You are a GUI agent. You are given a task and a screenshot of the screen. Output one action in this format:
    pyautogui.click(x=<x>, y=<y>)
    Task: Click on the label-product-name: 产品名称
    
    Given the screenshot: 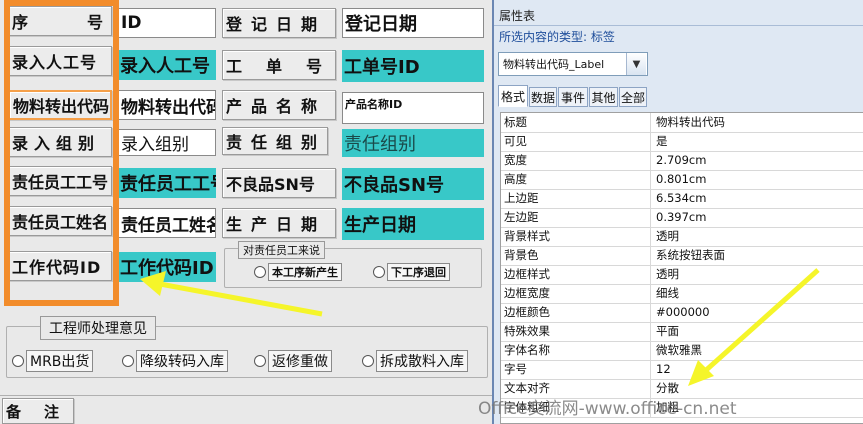 What is the action you would take?
    pyautogui.click(x=279, y=105)
    